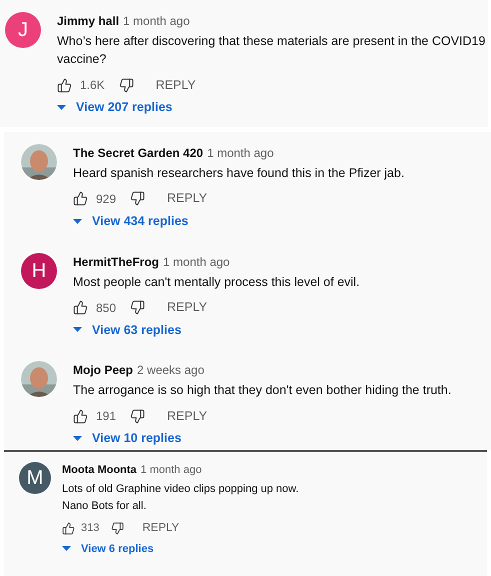  I want to click on like-count: 313, so click(90, 528).